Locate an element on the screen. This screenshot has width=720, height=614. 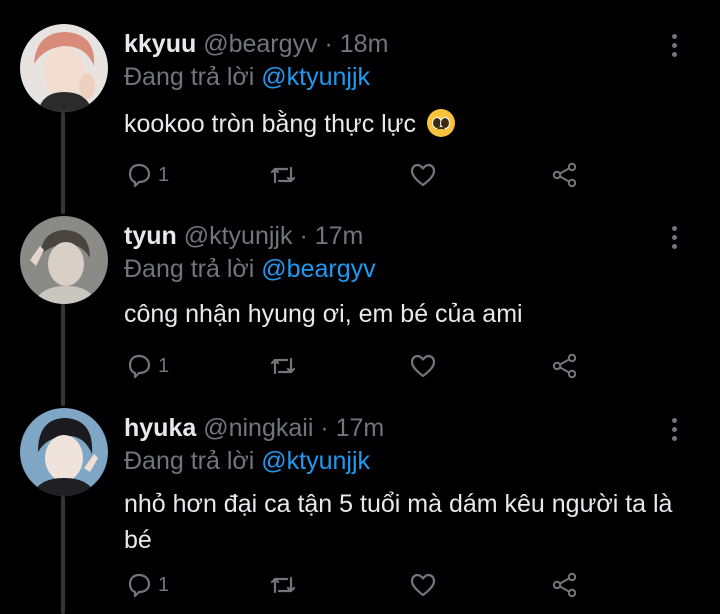
replying-to-label: Đang trả lời is located at coordinates (189, 461).